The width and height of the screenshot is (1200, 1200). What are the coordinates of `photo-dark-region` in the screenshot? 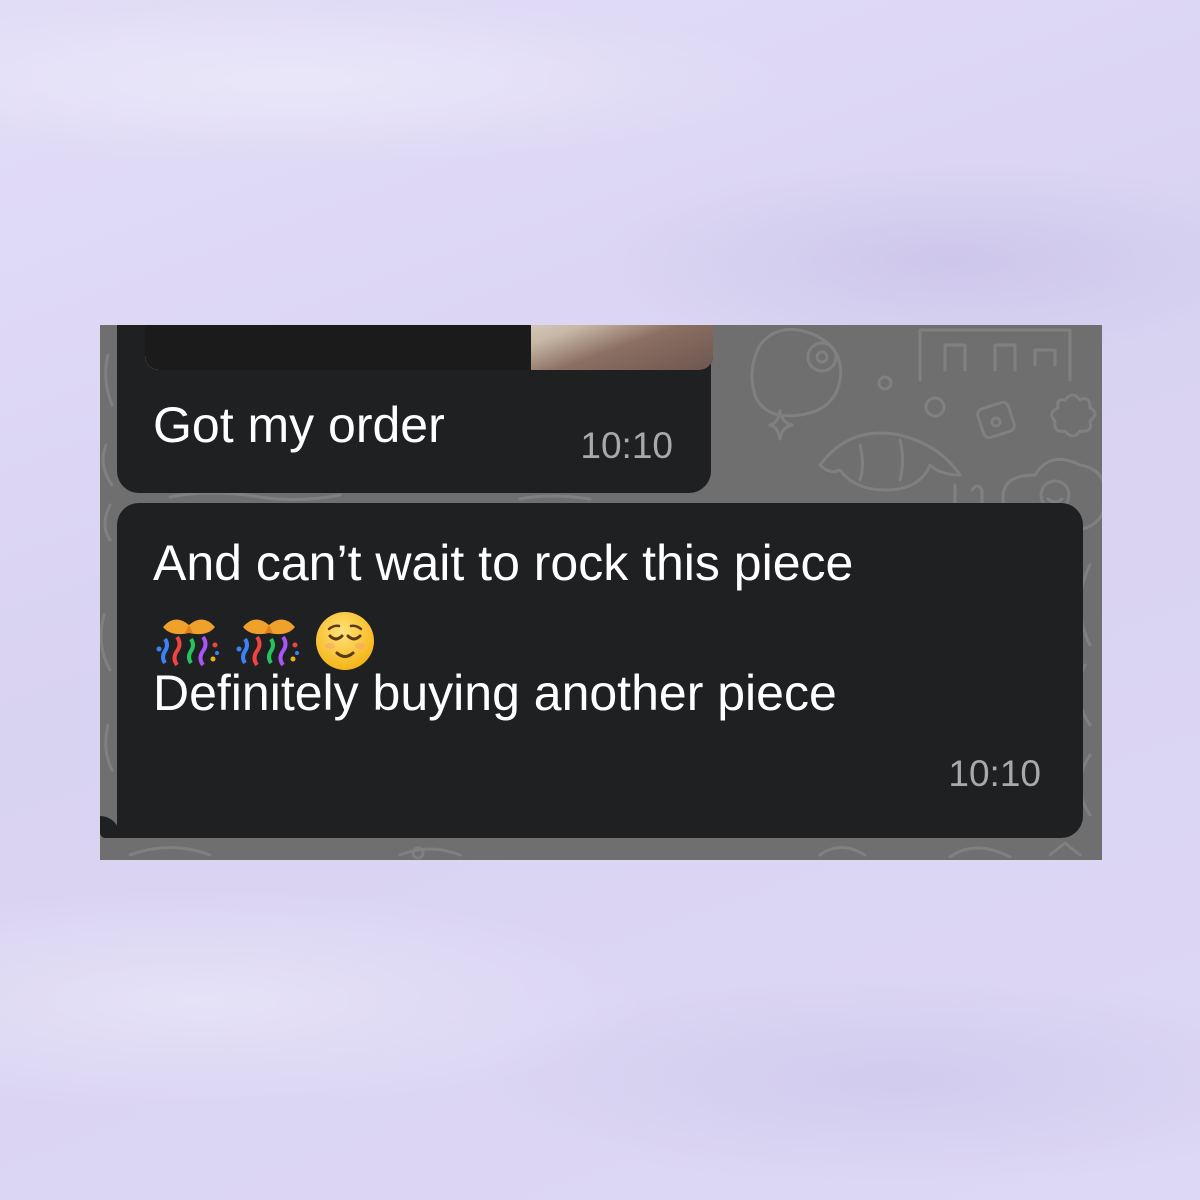 It's located at (339, 347).